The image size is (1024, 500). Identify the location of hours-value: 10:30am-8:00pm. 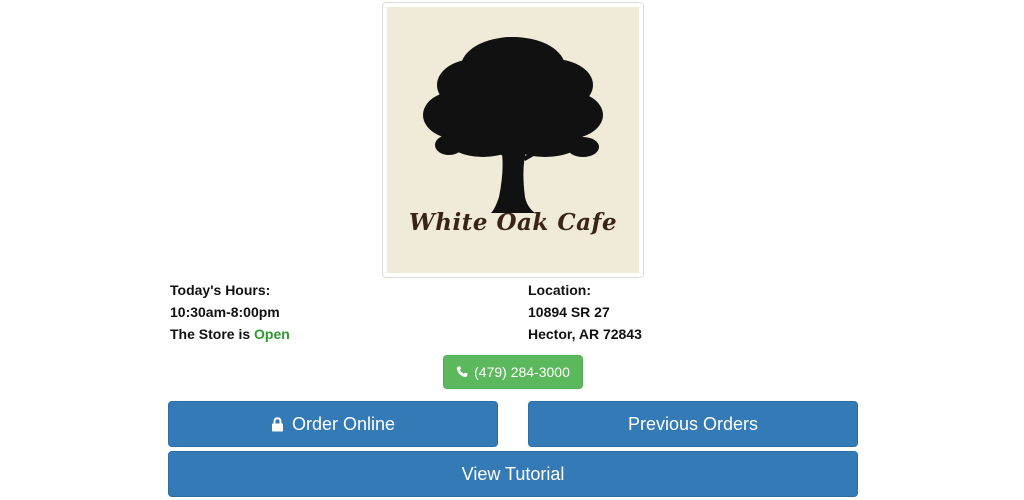
(225, 312).